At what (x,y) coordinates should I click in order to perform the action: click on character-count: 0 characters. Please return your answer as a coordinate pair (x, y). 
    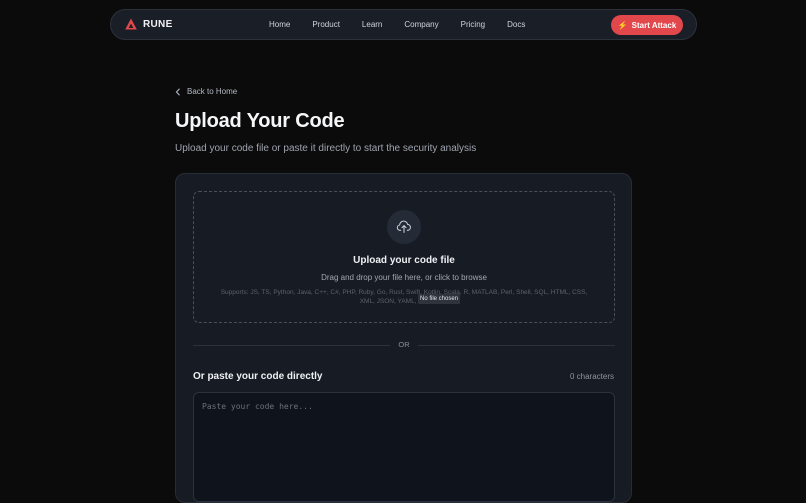
    Looking at the image, I should click on (591, 376).